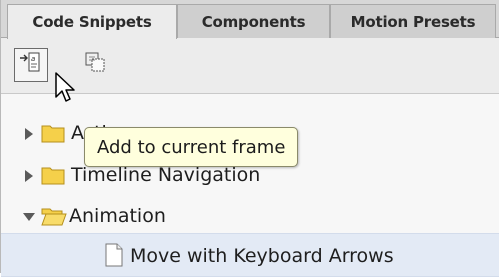 The width and height of the screenshot is (499, 277). Describe the element at coordinates (262, 256) in the screenshot. I see `tree-item-label: Move with Keyboard Arrows` at that location.